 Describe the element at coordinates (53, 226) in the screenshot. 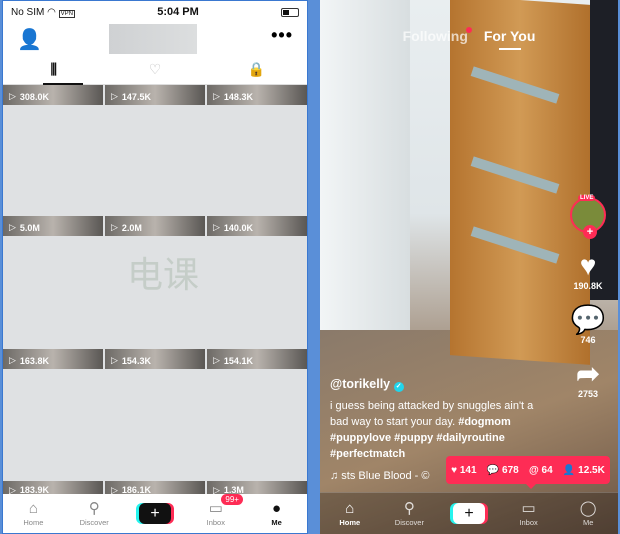

I see `video-thumb: ▷ 5.0M` at that location.